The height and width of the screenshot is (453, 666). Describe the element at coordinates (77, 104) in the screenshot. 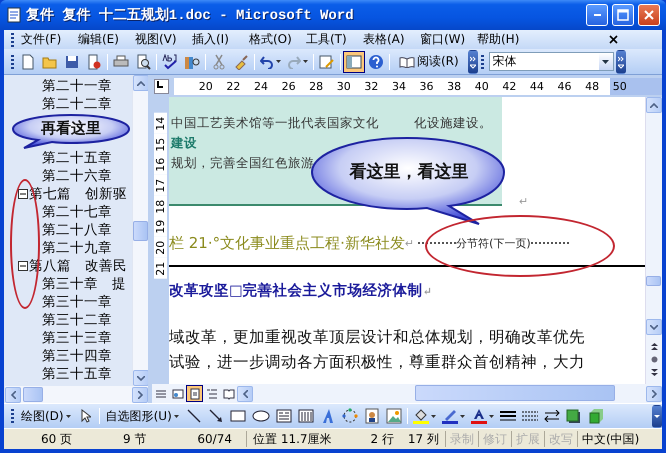

I see `document-map-item: 第二十二章` at that location.